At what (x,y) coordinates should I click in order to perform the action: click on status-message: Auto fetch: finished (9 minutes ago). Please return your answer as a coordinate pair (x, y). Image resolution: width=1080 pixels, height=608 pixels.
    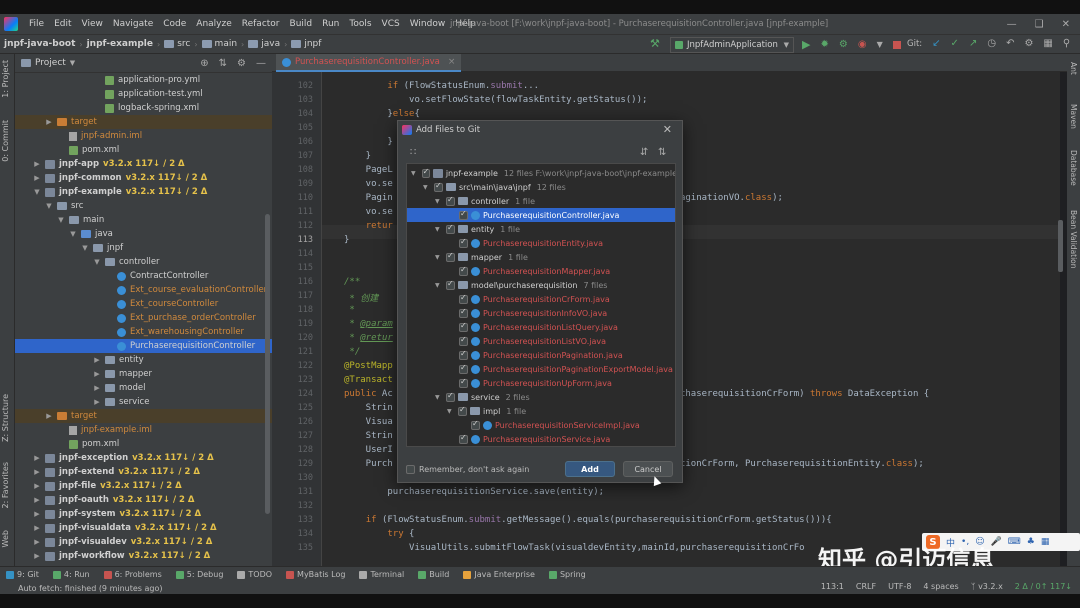
    Looking at the image, I should click on (90, 588).